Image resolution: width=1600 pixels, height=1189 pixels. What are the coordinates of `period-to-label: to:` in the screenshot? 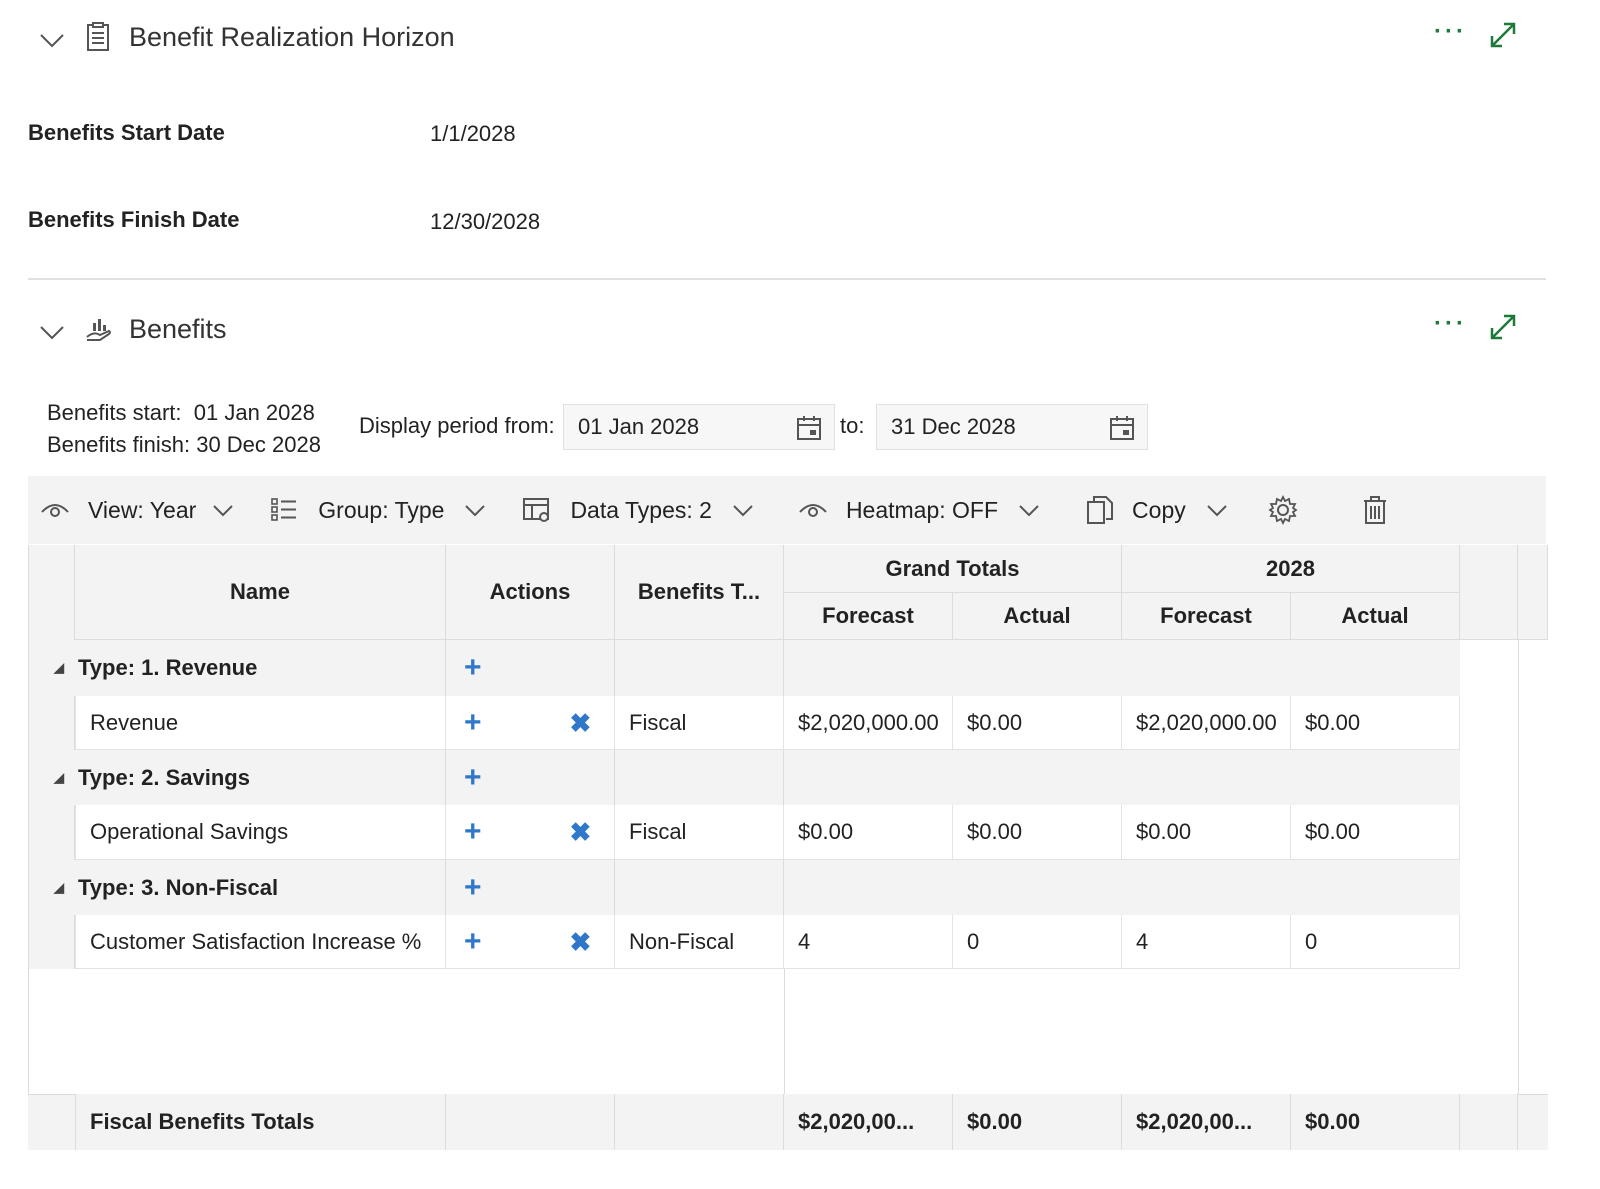 It's located at (852, 425).